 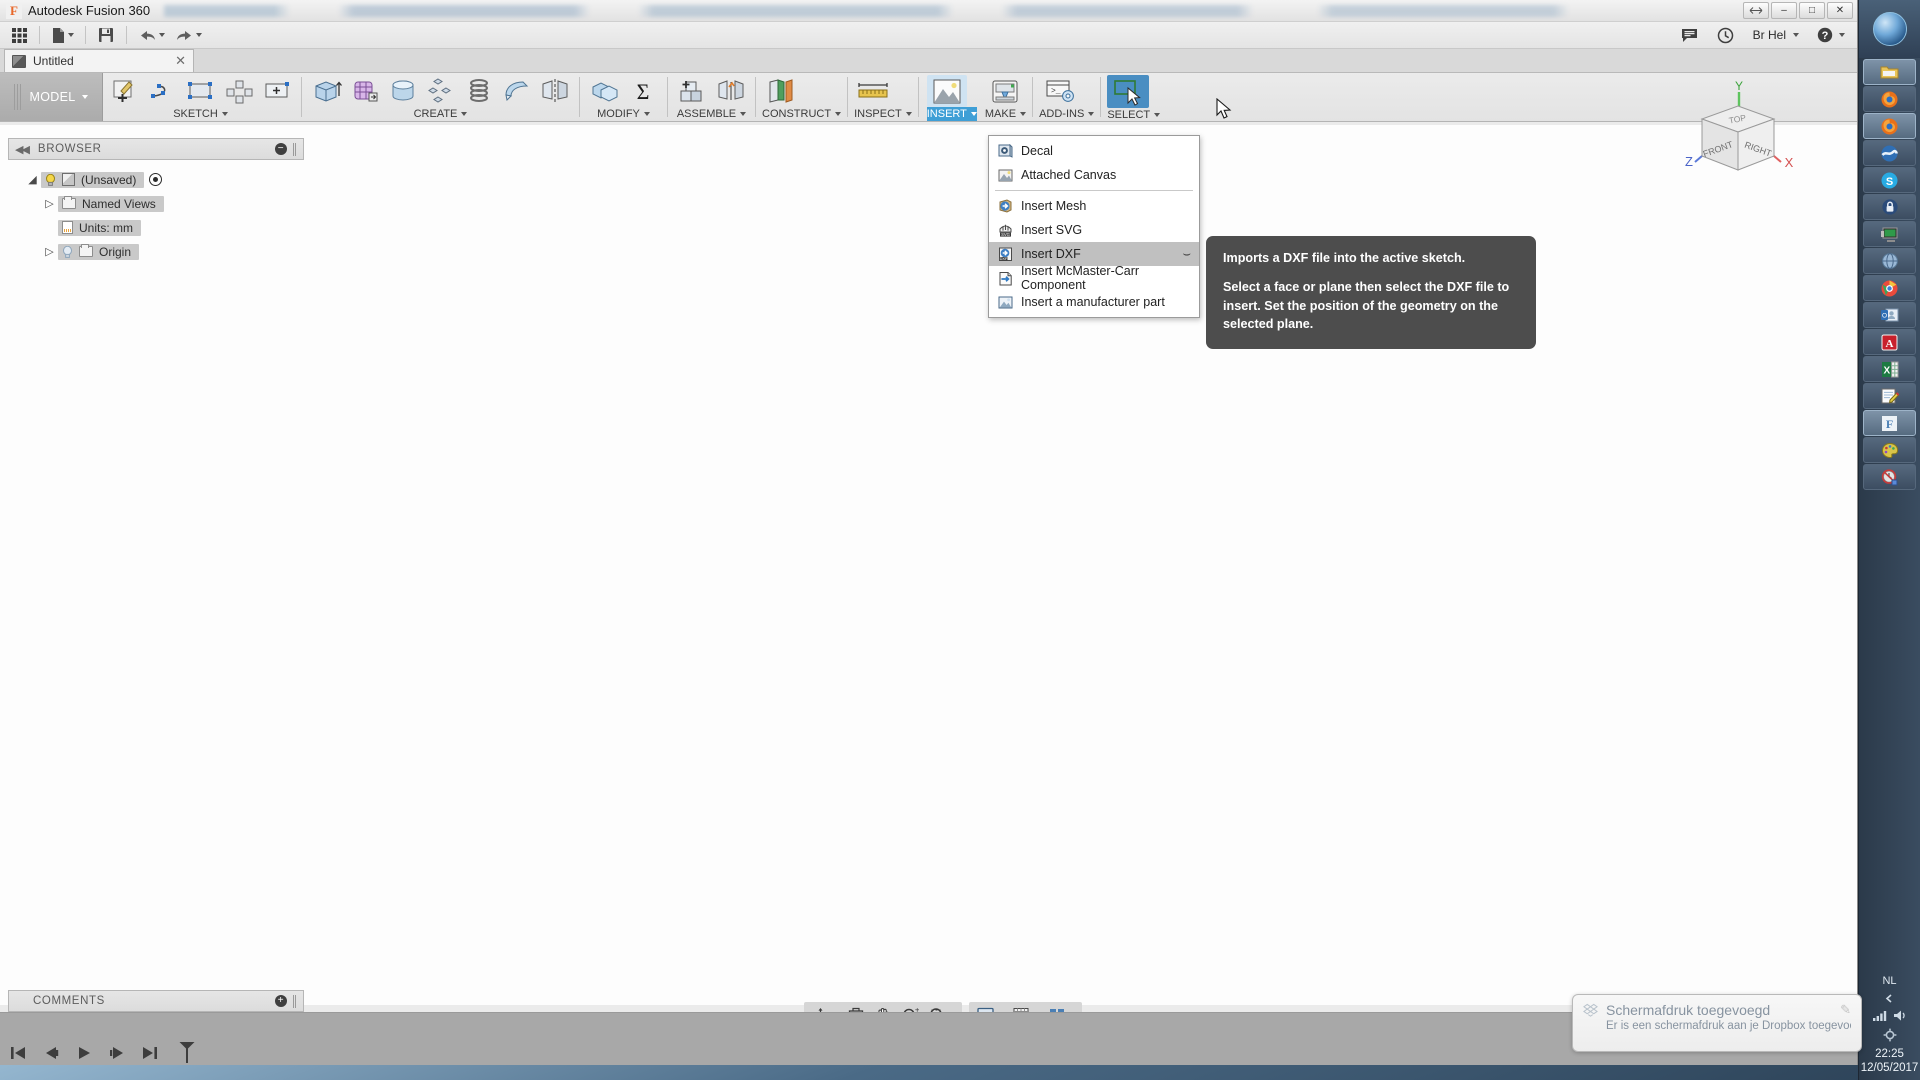 I want to click on fusion360-icon: F, so click(x=1889, y=423).